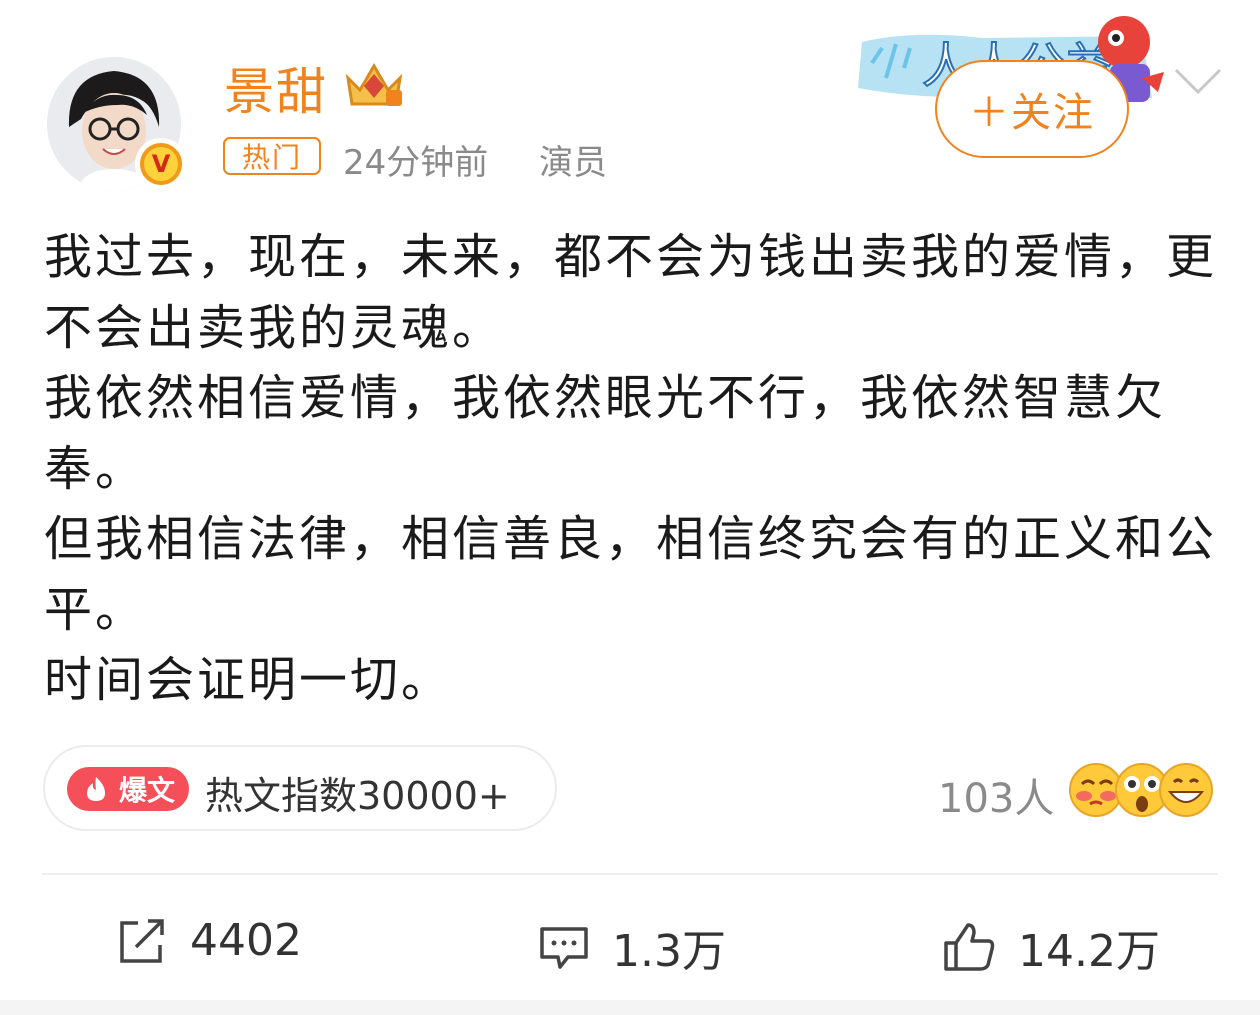  I want to click on comment-button: 1.3万, so click(632, 947).